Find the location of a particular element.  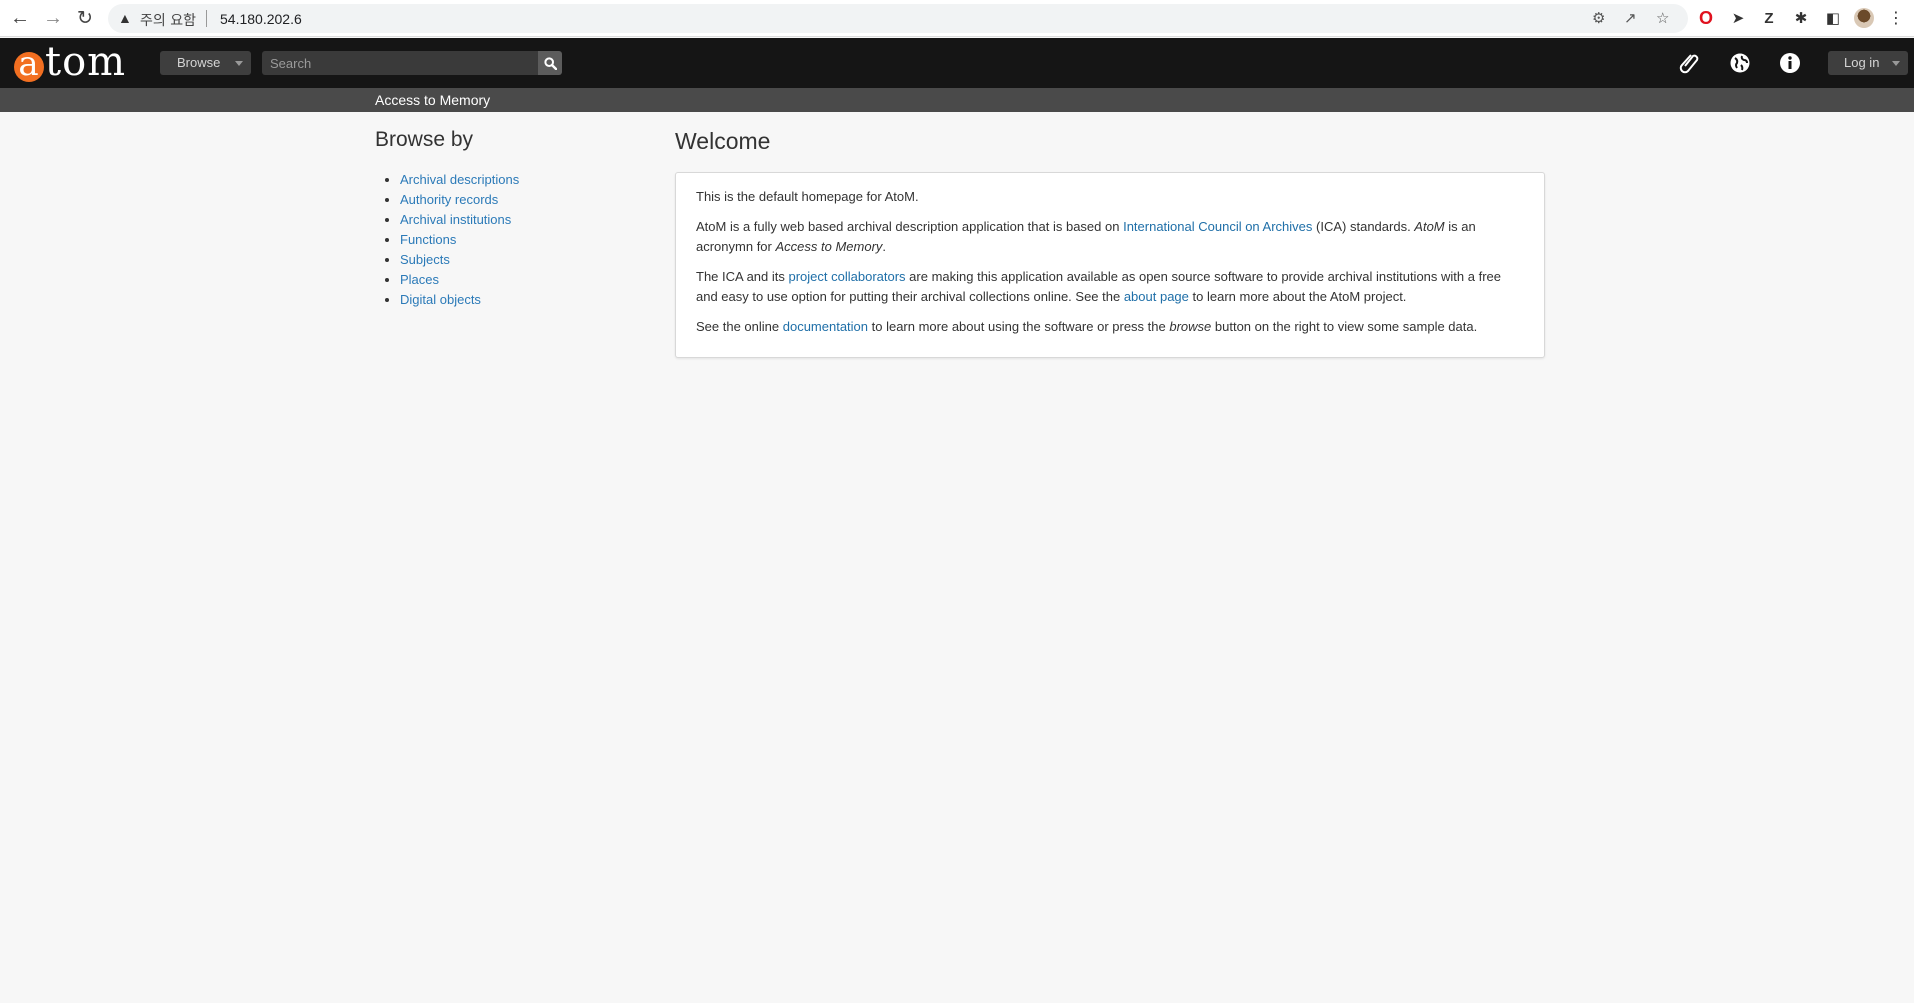

share-icon: ↗ is located at coordinates (1630, 18).